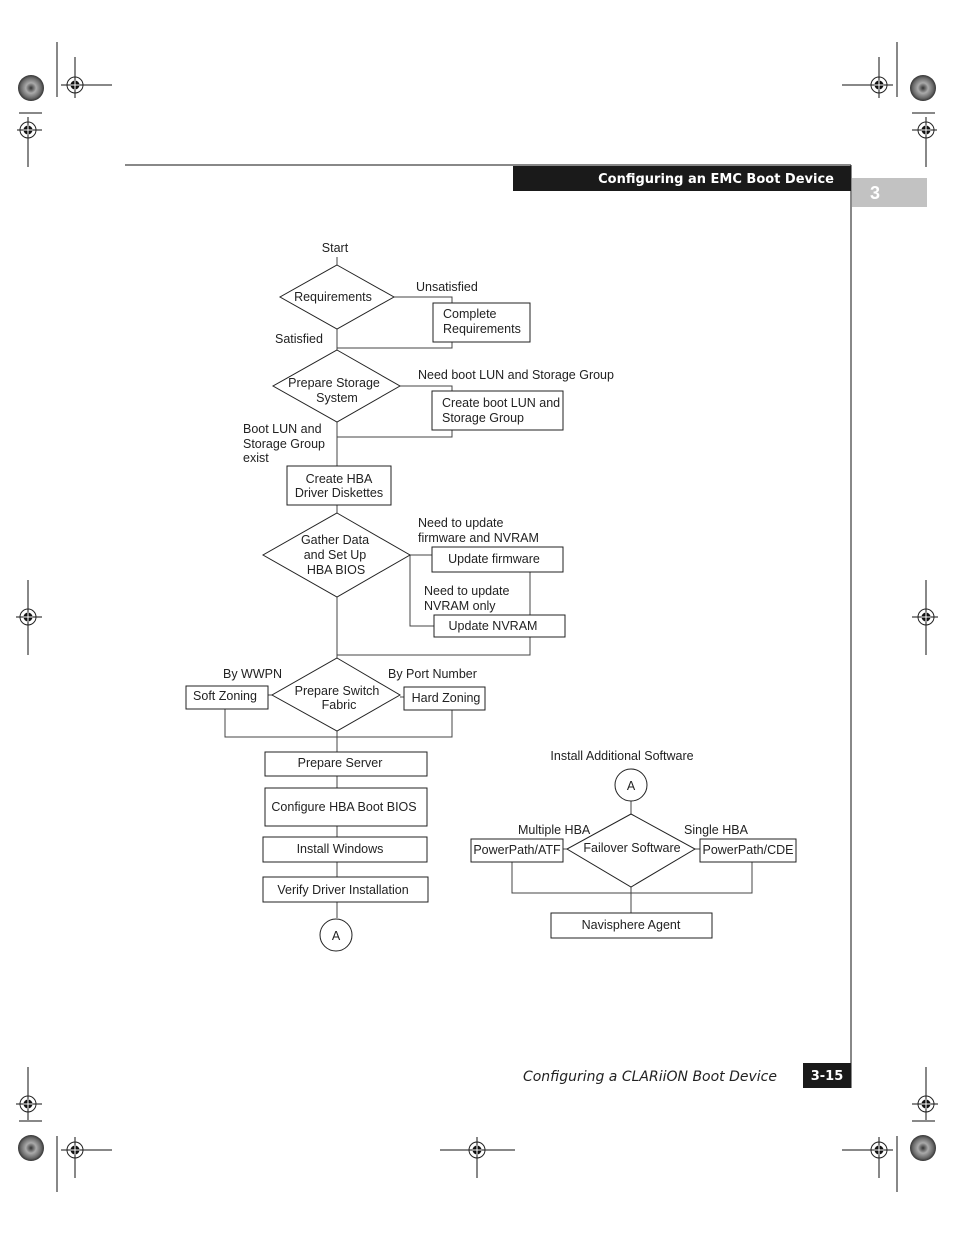  I want to click on prepare-server-text: Prepare Server, so click(340, 763).